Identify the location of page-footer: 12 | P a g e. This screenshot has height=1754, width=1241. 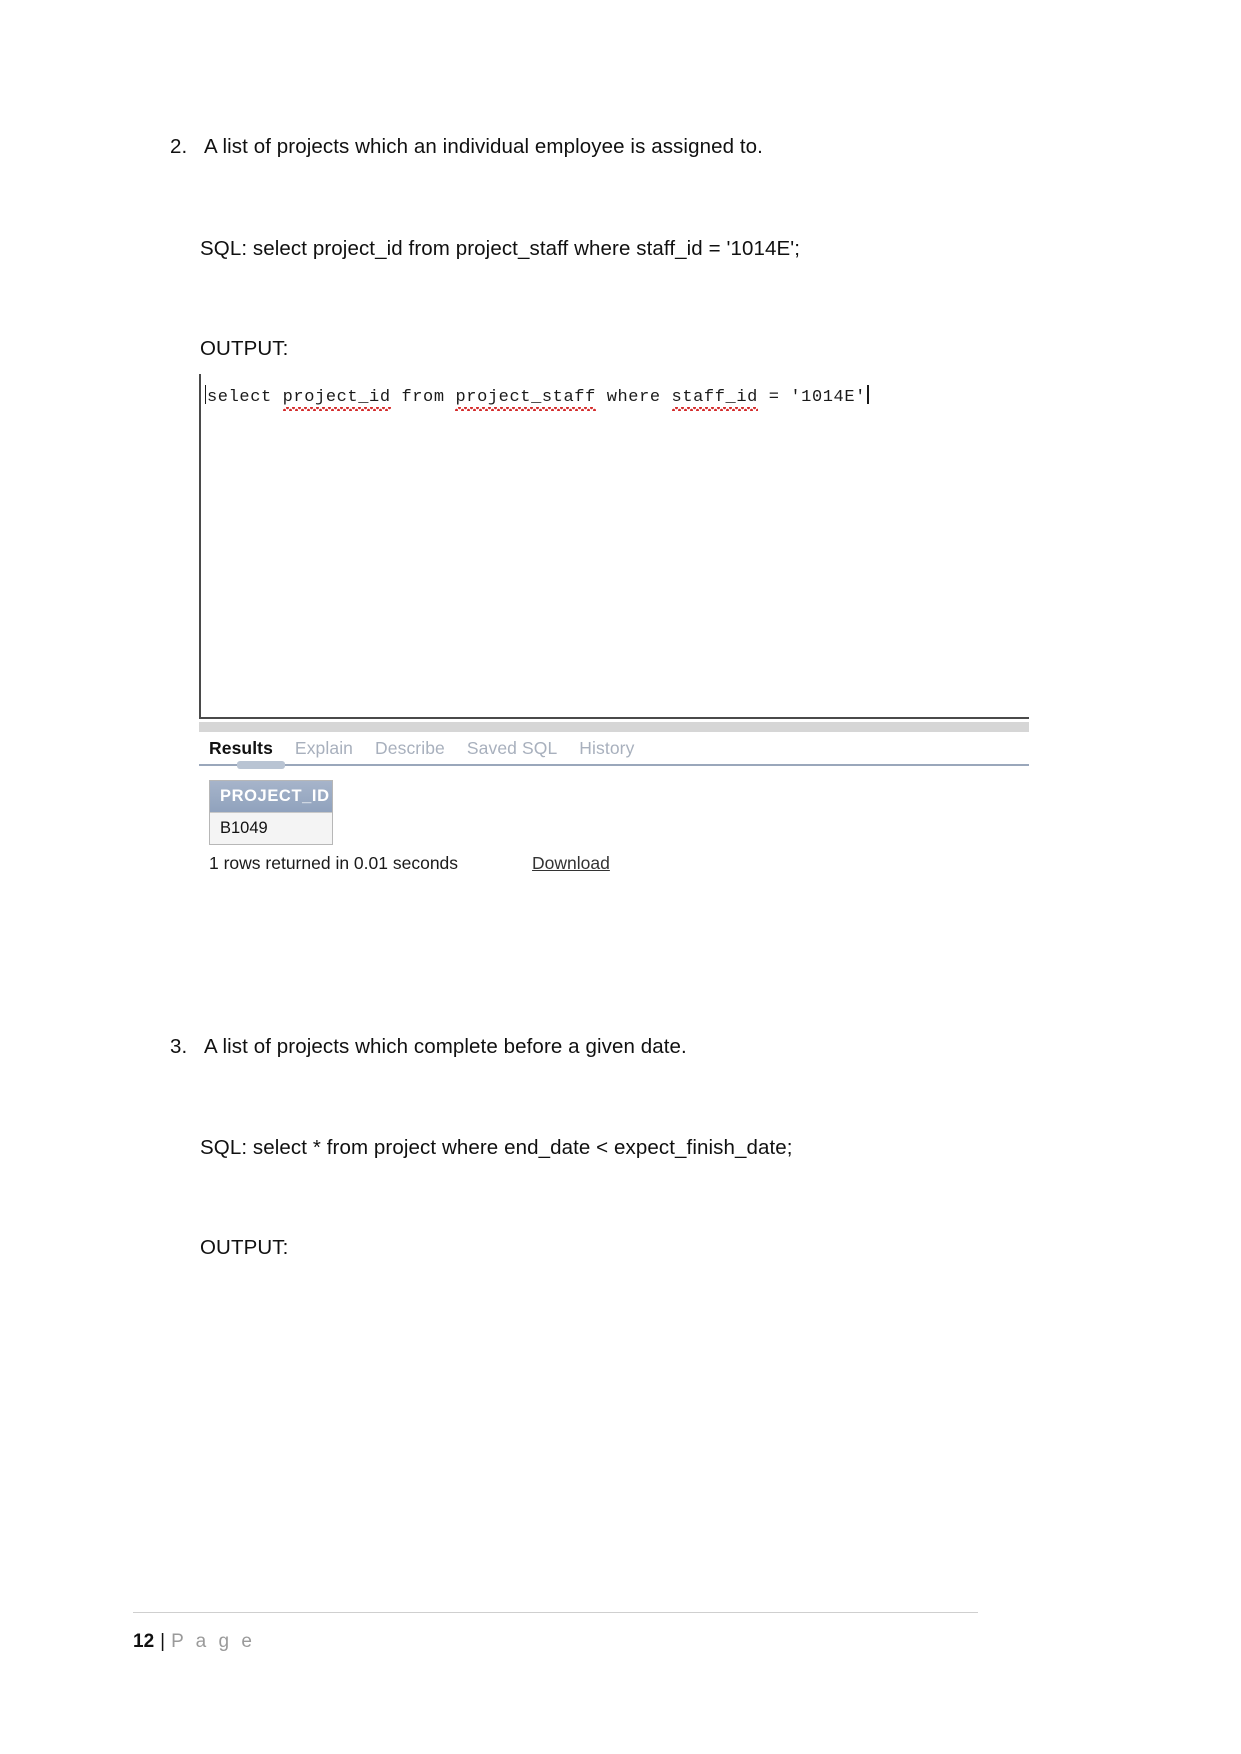
(194, 1642).